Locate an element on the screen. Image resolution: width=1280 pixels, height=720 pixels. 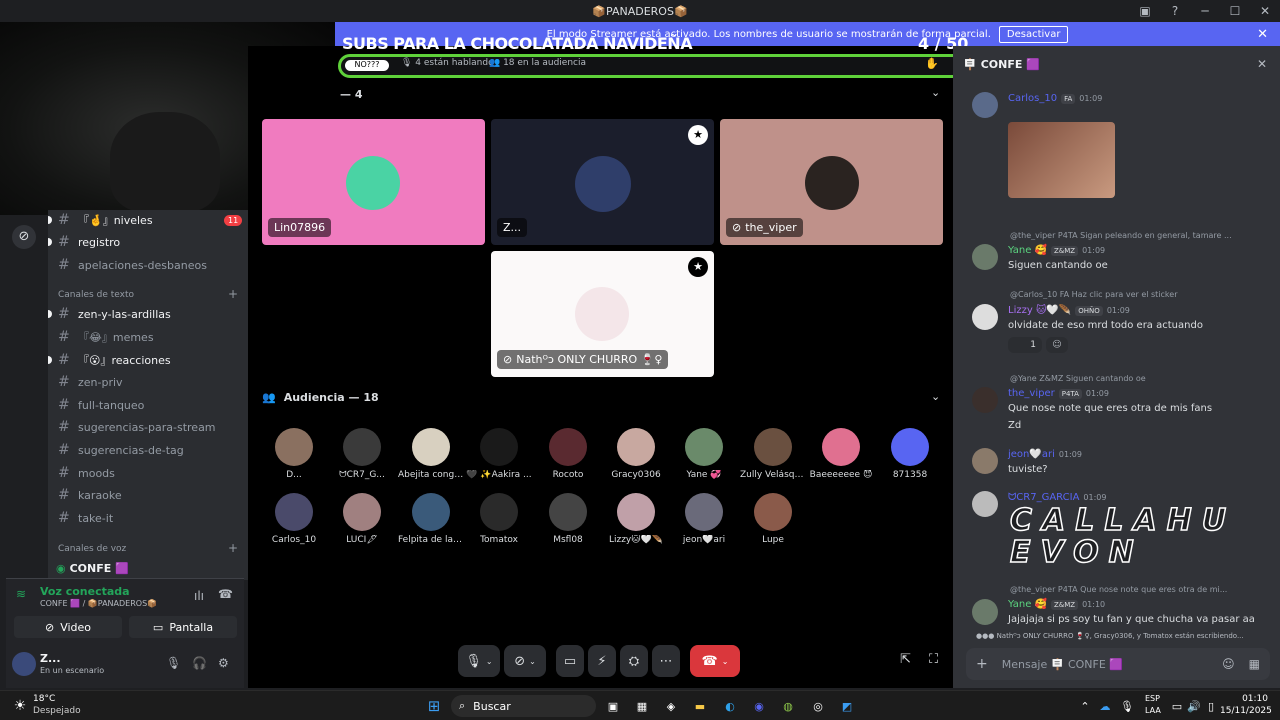
audience-member: Yane 💞 is located at coordinates (704, 454).